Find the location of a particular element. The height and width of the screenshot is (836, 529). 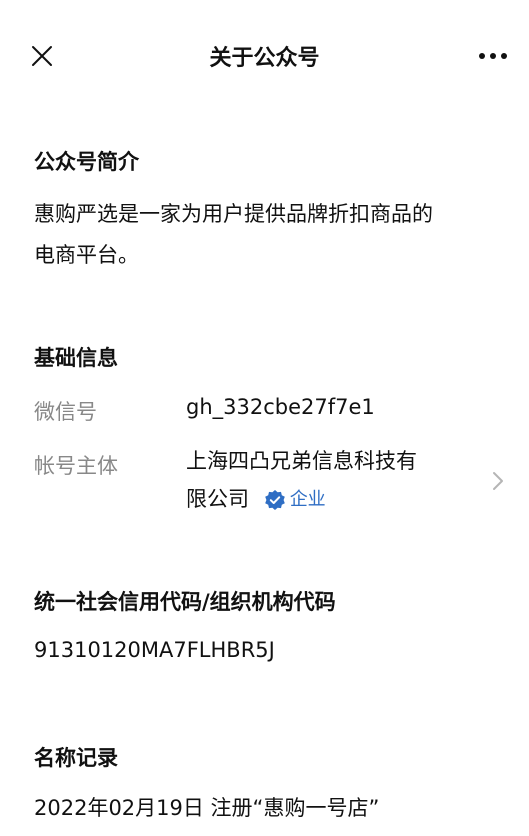

owner-label: 帐号主体 is located at coordinates (76, 466).